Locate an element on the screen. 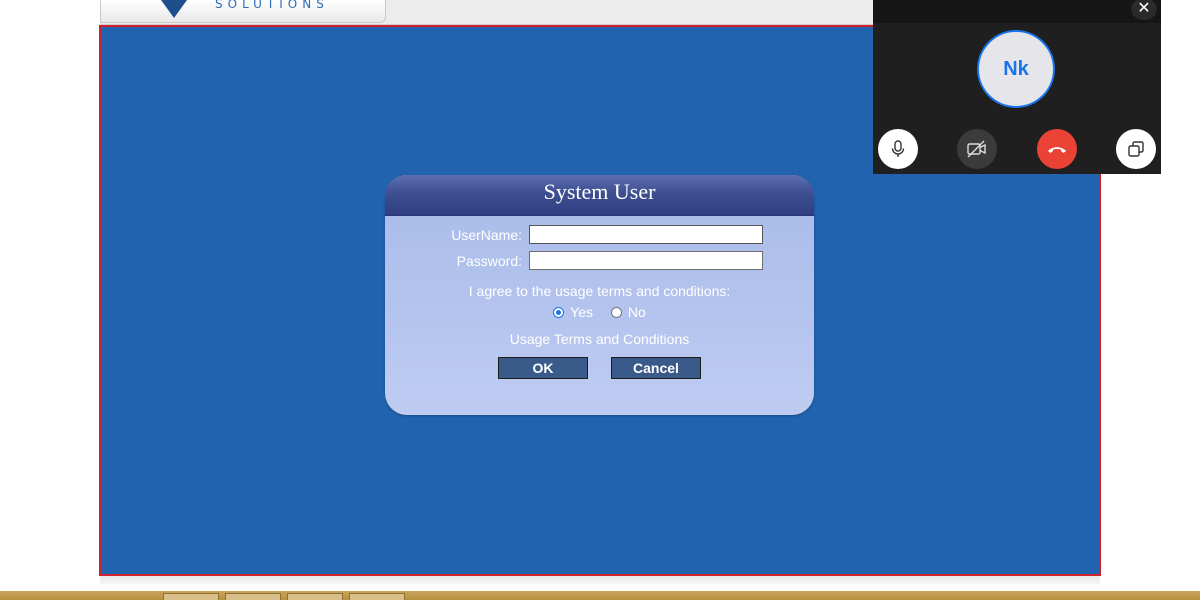  call-overlay: ✕ Nk is located at coordinates (1017, 87).